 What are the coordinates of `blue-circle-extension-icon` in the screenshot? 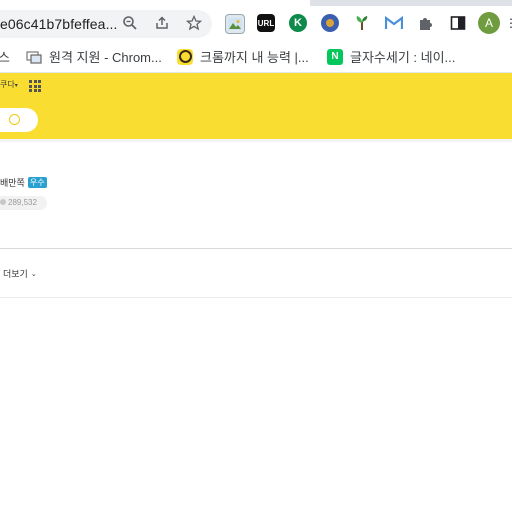 It's located at (330, 23).